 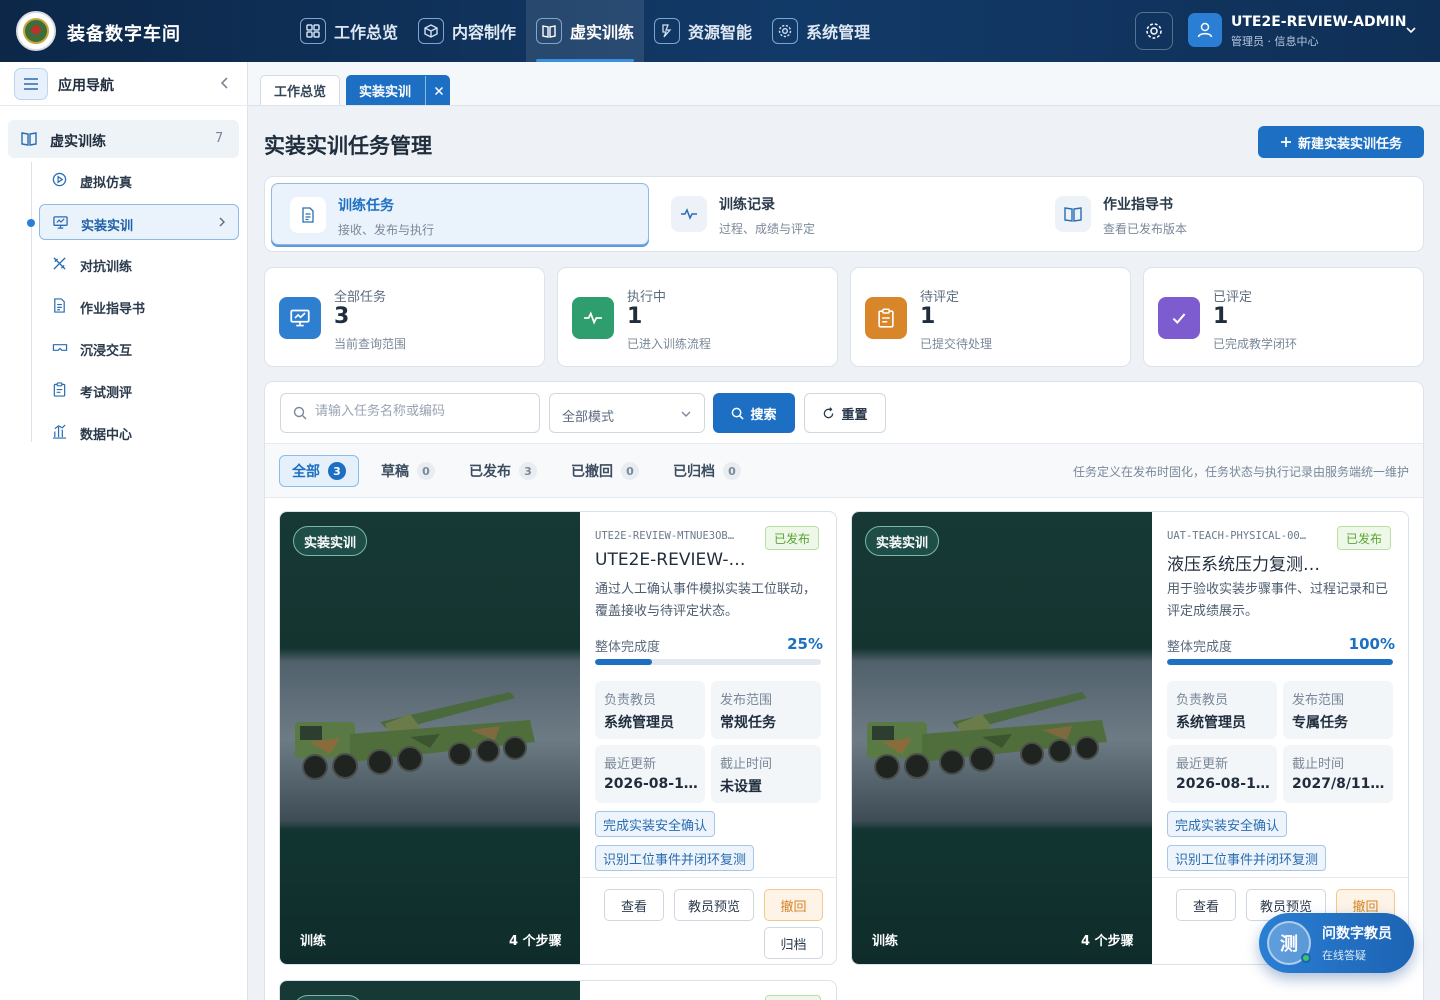 I want to click on filter-label: 已撤回, so click(x=592, y=472).